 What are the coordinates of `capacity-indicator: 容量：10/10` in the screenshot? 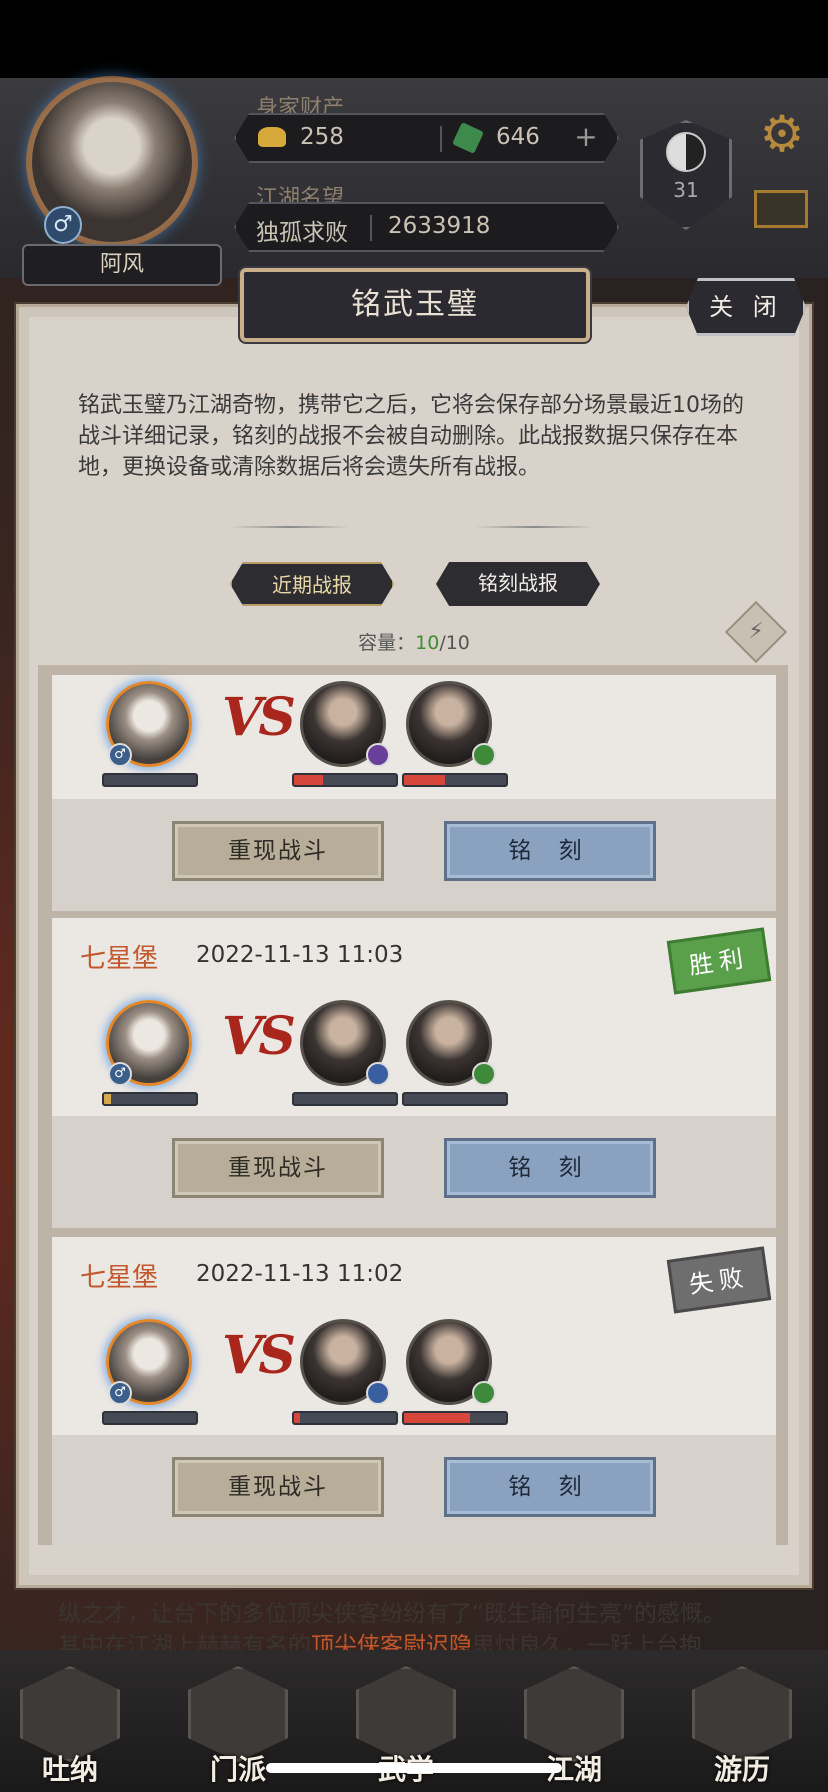 It's located at (414, 641).